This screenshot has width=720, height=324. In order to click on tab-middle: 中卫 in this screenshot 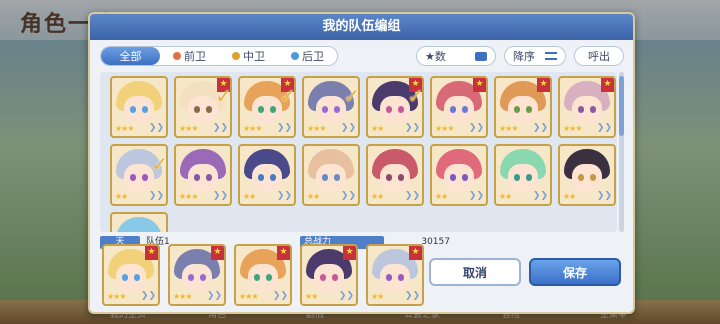, I will do `click(248, 56)`.